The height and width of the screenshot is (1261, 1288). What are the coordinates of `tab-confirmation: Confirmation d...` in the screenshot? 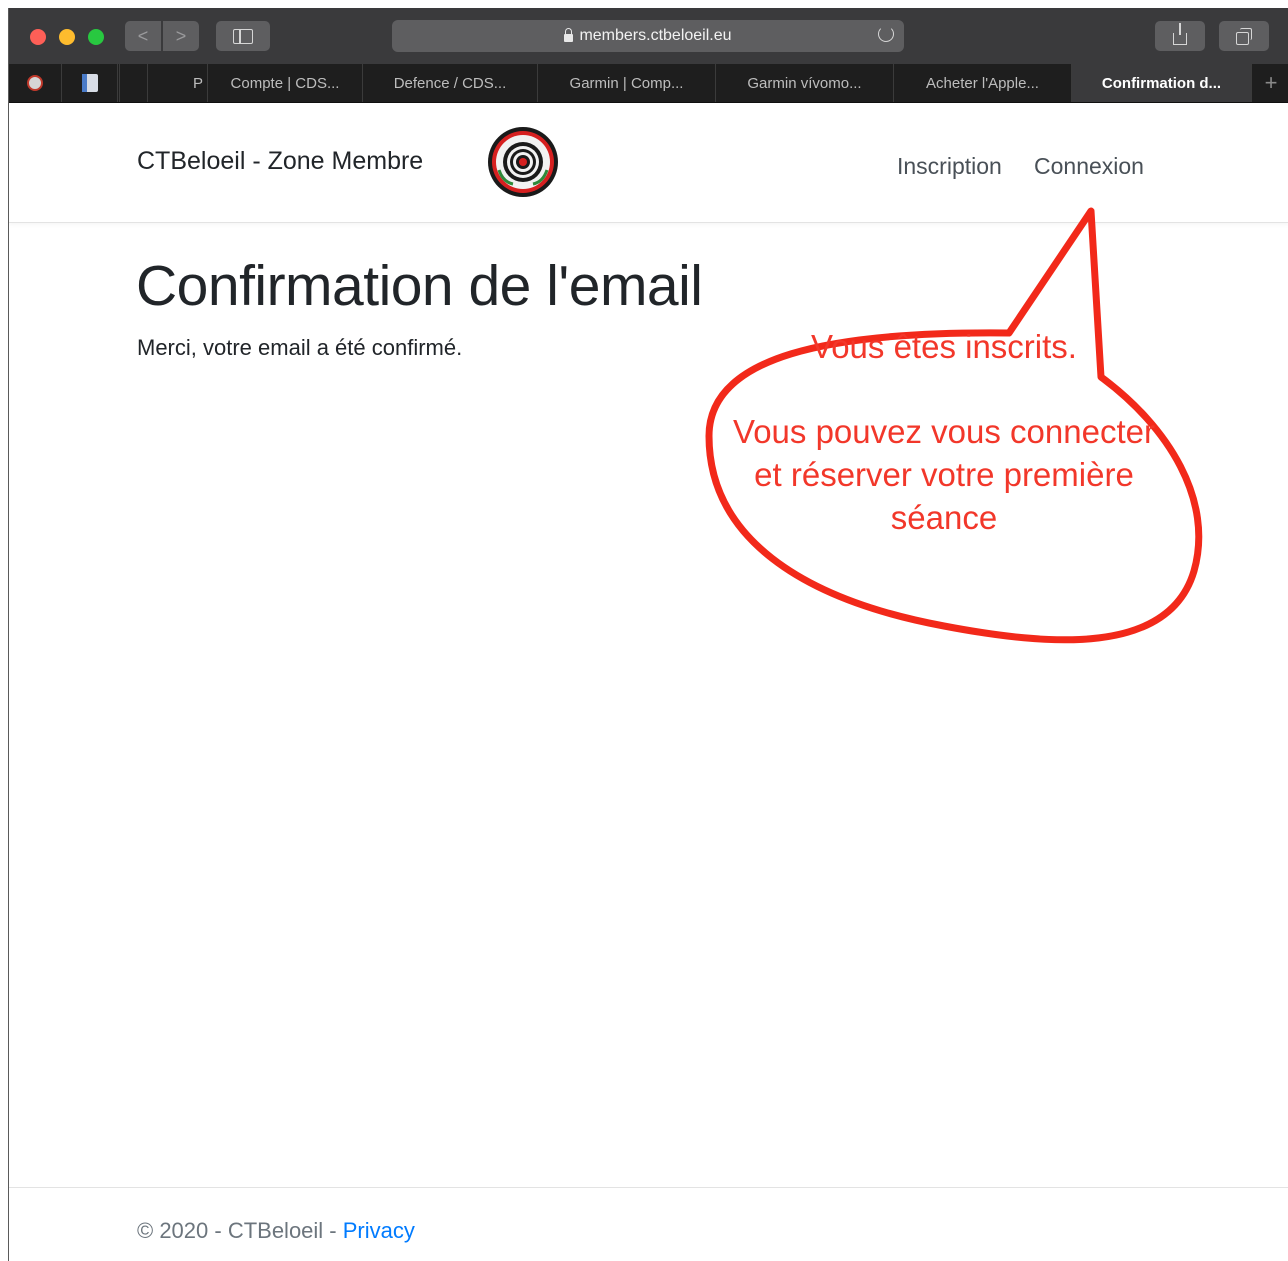 It's located at (1162, 83).